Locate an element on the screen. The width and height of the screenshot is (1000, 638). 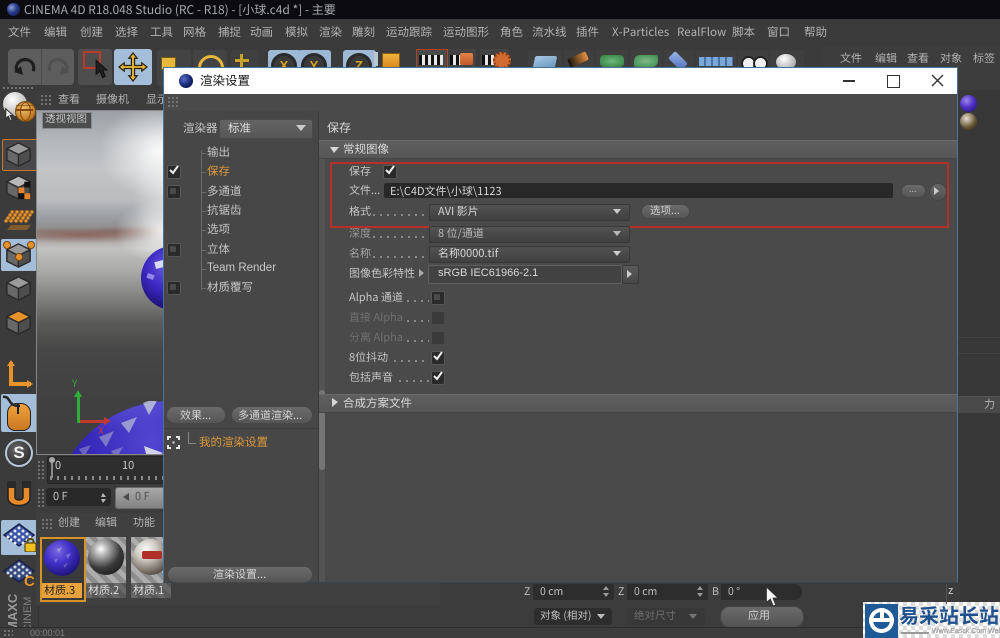
svg-text: MAXC is located at coordinates (12, 612).